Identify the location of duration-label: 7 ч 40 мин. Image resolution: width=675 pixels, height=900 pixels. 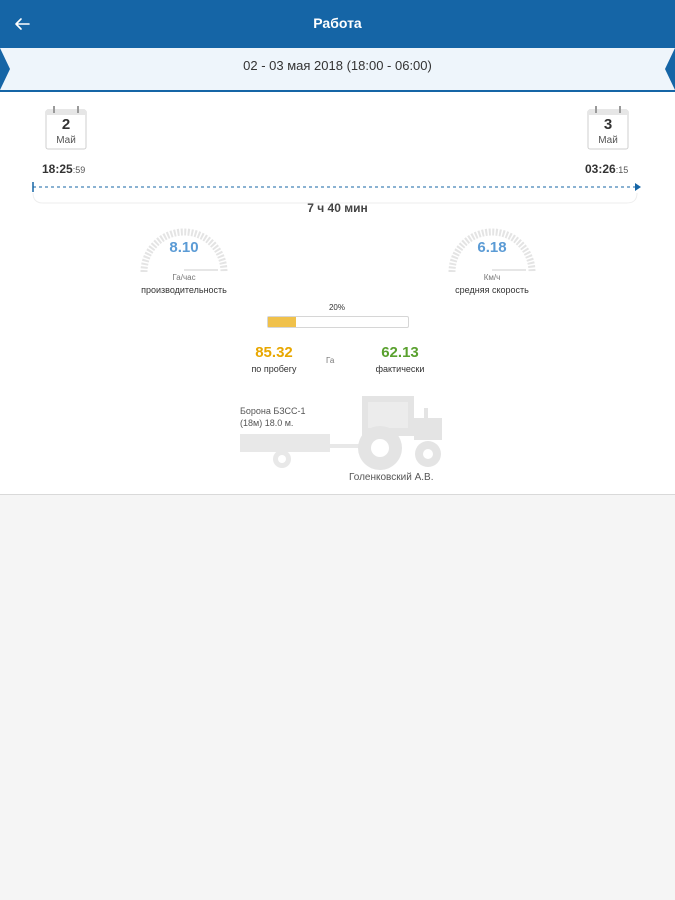
(337, 208).